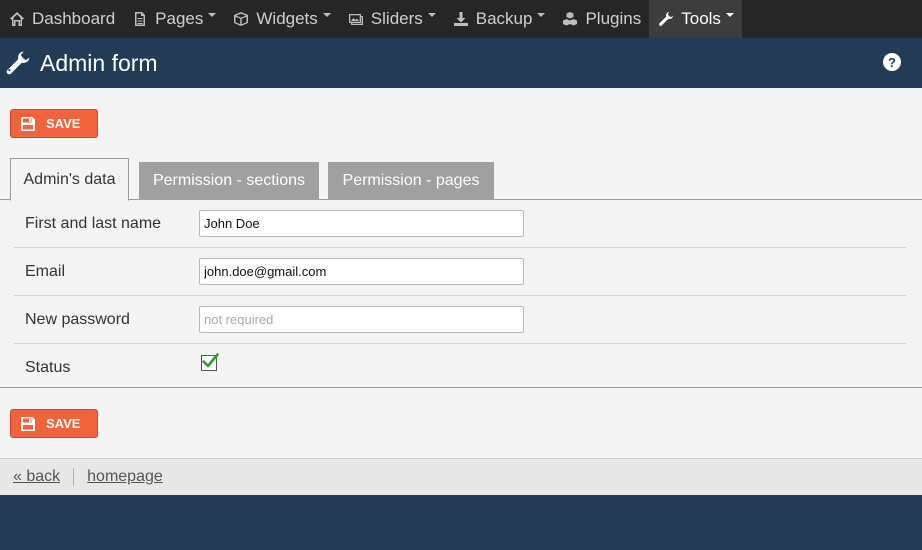 This screenshot has width=922, height=550. What do you see at coordinates (45, 271) in the screenshot?
I see `email-label: Email` at bounding box center [45, 271].